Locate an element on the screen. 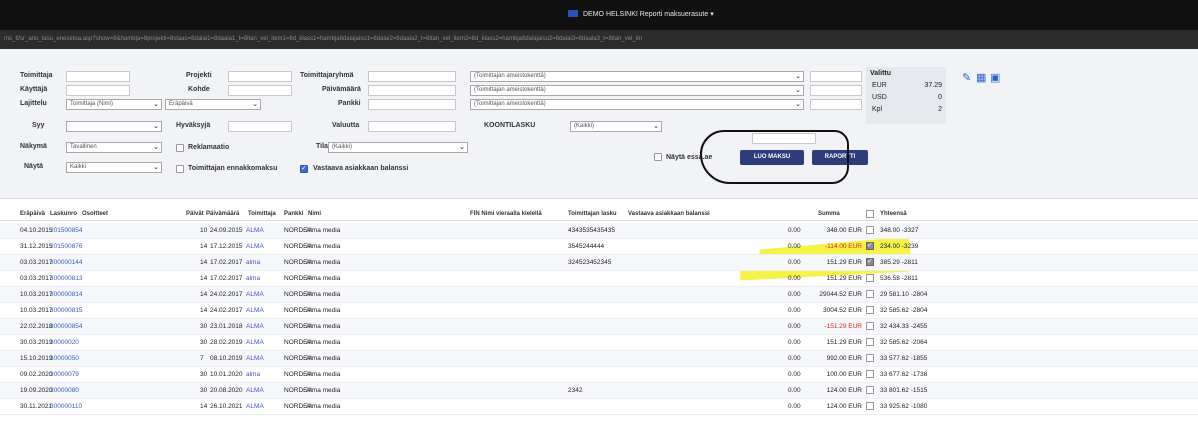 The image size is (1198, 432). reklamaatio-checkbox is located at coordinates (180, 148).